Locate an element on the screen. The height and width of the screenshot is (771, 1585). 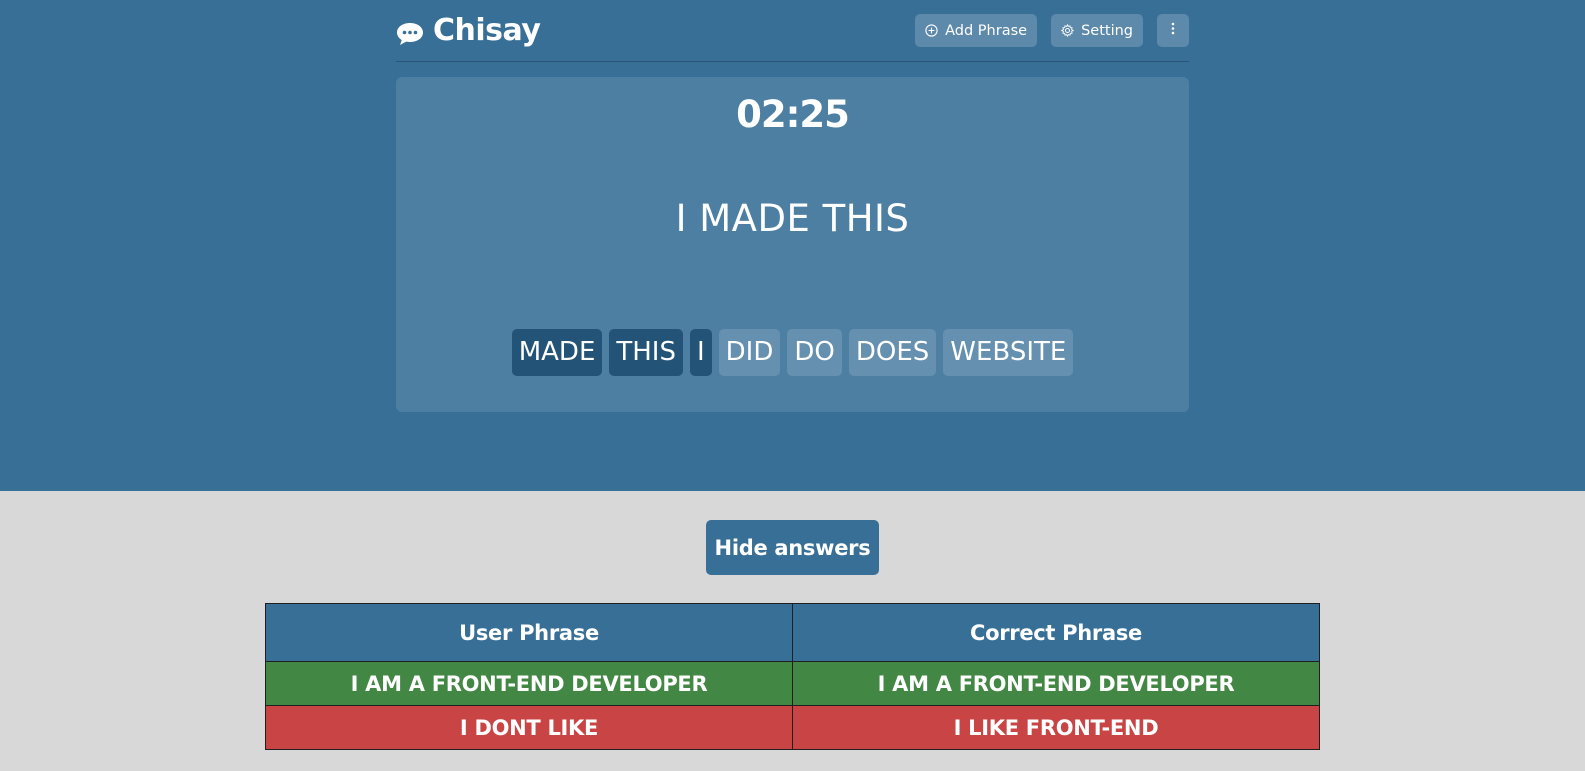
word-chip: MADE is located at coordinates (557, 352).